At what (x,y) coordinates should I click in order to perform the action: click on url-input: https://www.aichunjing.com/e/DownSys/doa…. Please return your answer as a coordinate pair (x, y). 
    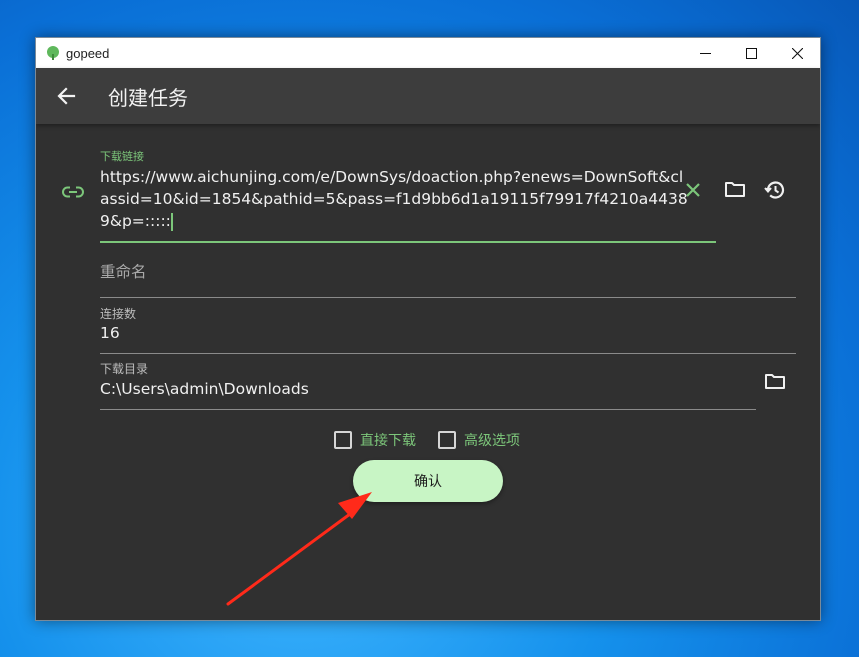
    Looking at the image, I should click on (395, 199).